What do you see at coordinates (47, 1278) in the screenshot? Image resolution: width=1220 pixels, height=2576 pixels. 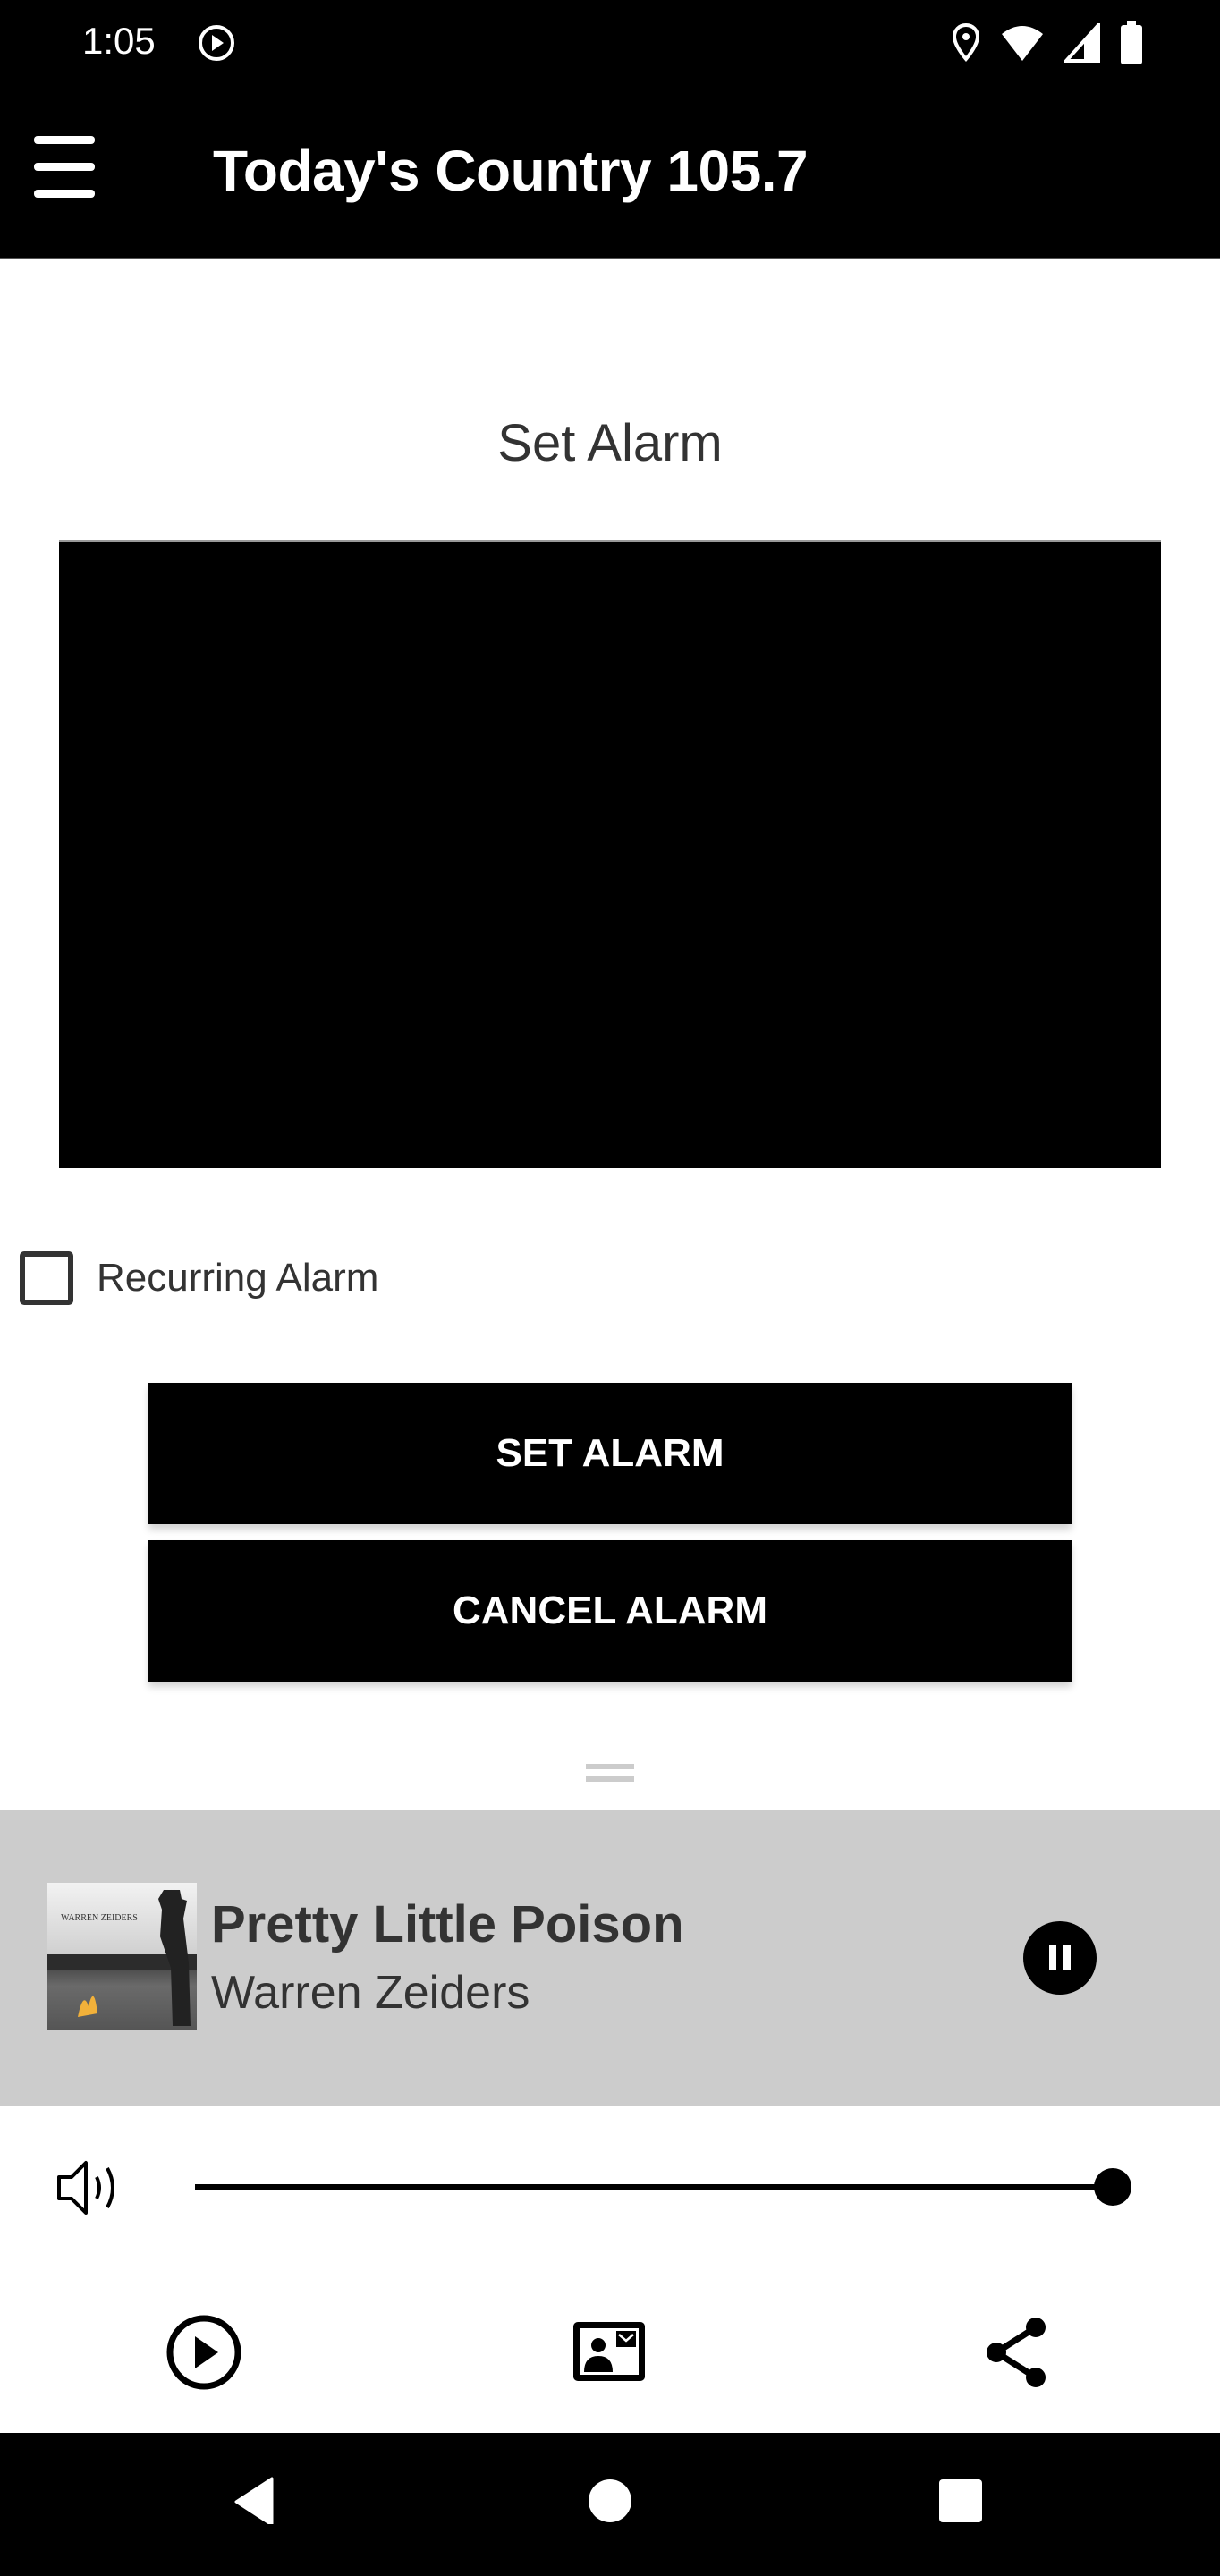 I see `recurring-alarm-checkbox` at bounding box center [47, 1278].